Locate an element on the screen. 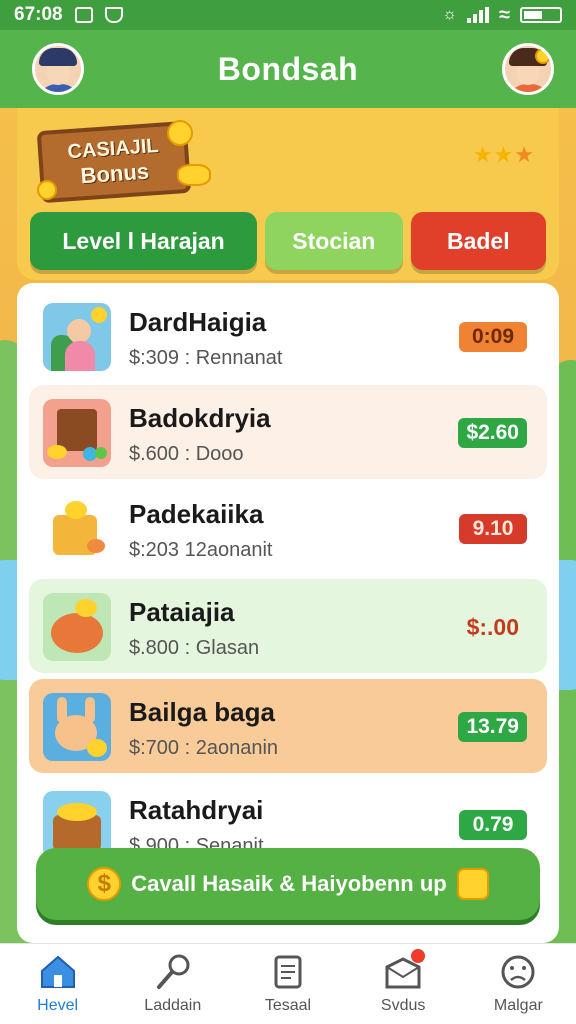  item-title: Ratahdryai is located at coordinates (196, 810).